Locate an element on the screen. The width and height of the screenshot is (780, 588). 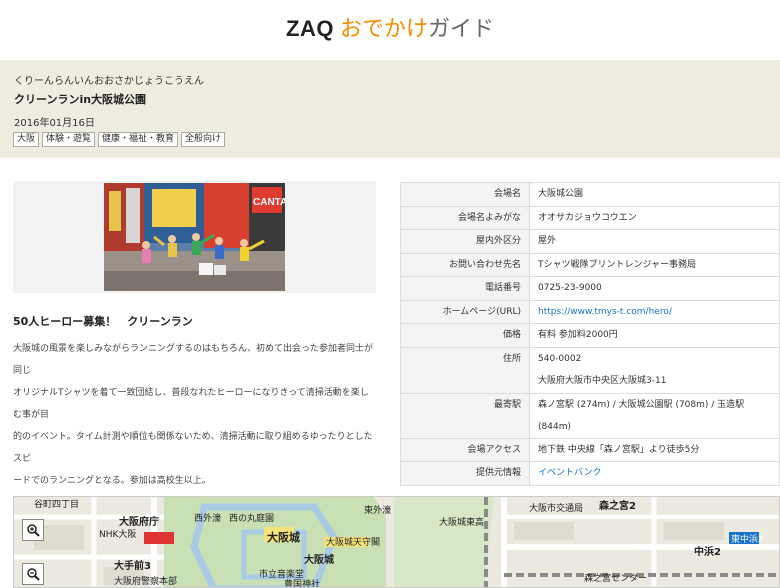
info-value: オオサカジョウコウエン is located at coordinates (654, 217).